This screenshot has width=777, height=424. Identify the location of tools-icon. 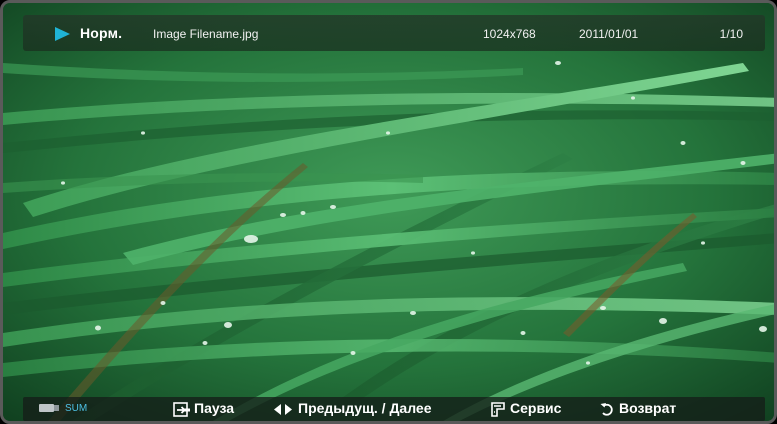
(498, 409).